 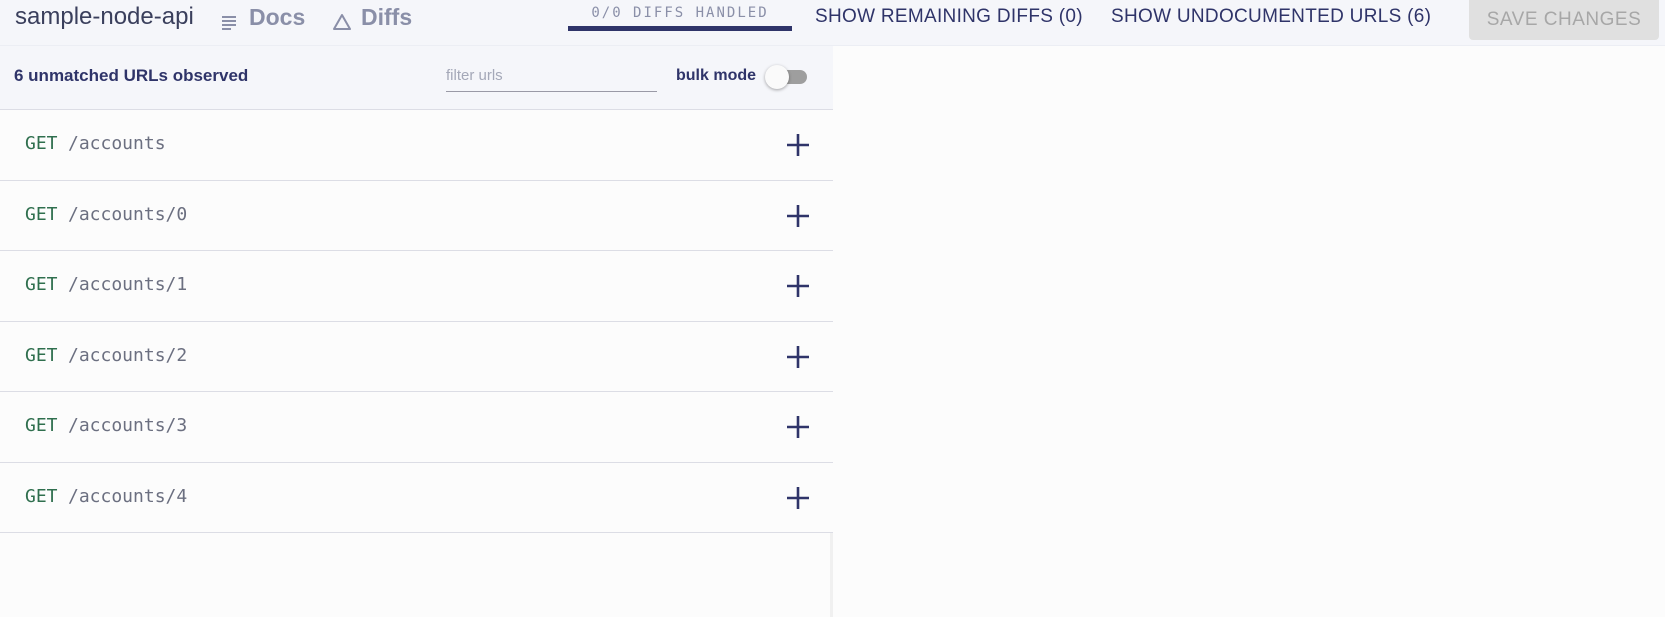 I want to click on url-row: GET /accounts, so click(x=416, y=145).